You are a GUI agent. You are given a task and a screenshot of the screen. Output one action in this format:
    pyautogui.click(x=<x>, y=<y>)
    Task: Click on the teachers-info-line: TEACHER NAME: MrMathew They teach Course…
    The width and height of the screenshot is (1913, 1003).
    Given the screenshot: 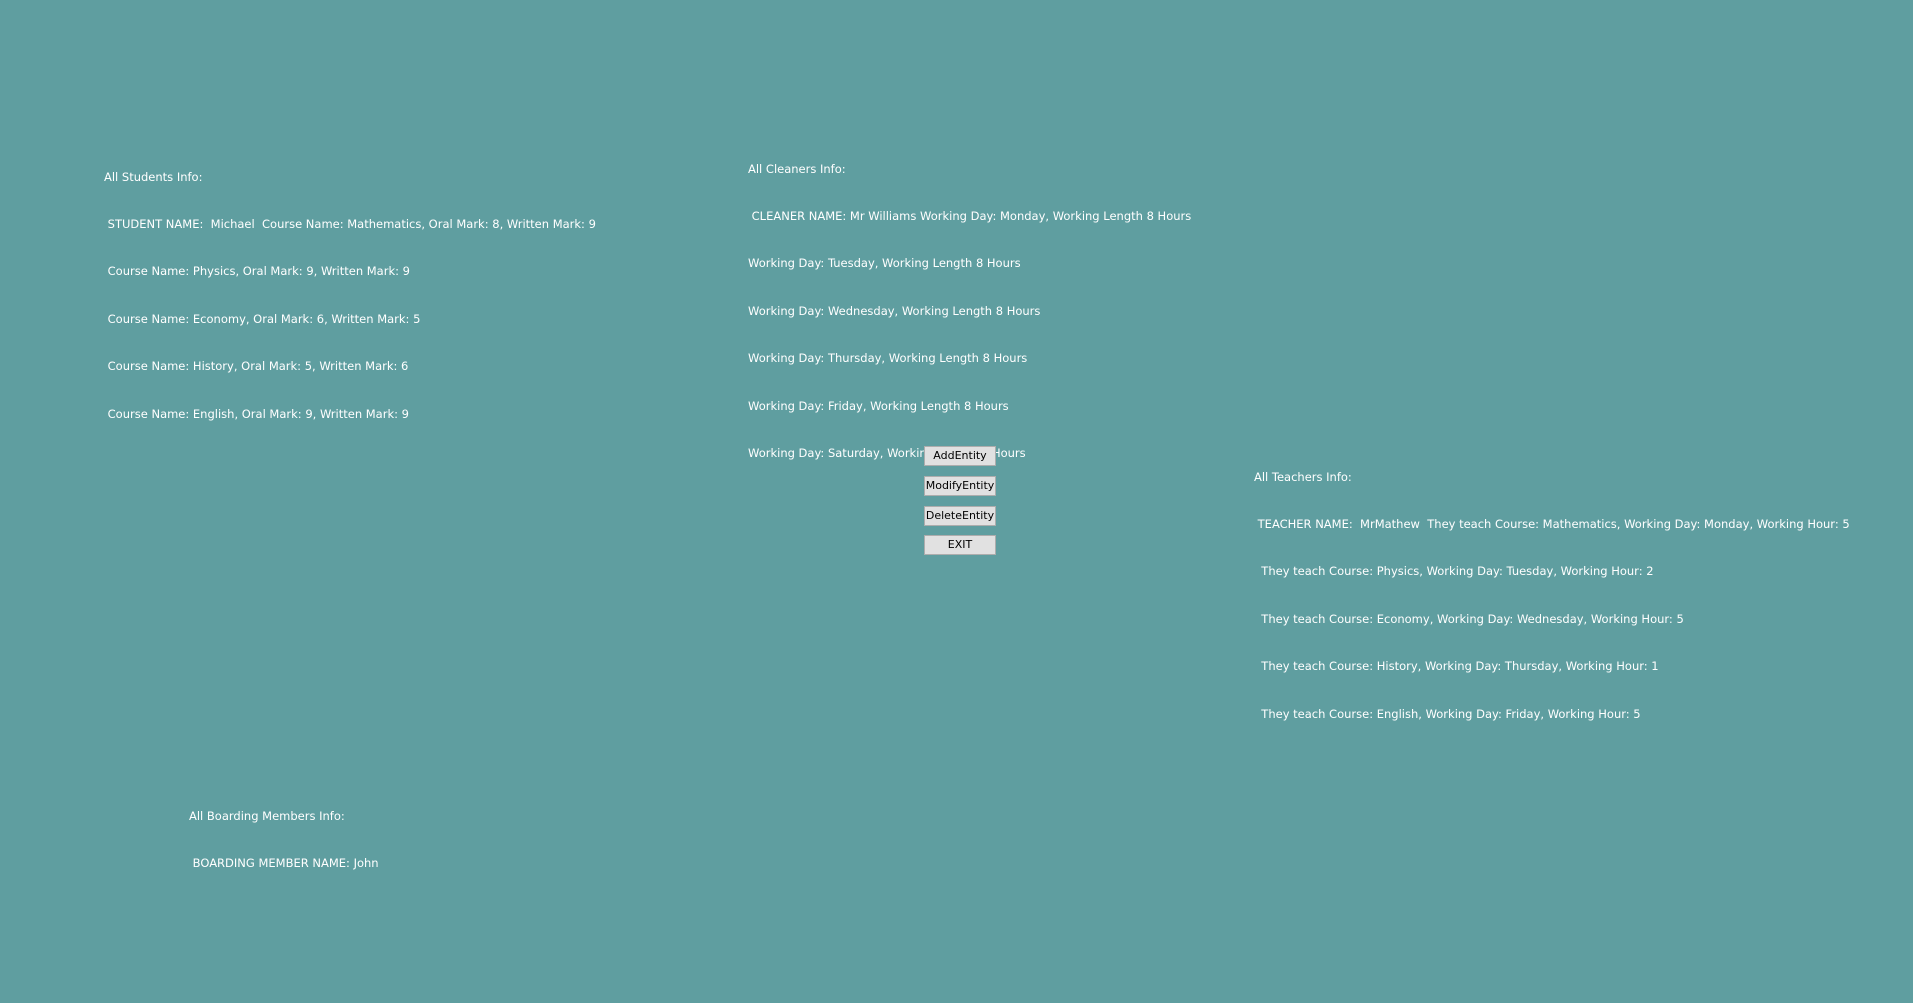 What is the action you would take?
    pyautogui.click(x=1552, y=523)
    